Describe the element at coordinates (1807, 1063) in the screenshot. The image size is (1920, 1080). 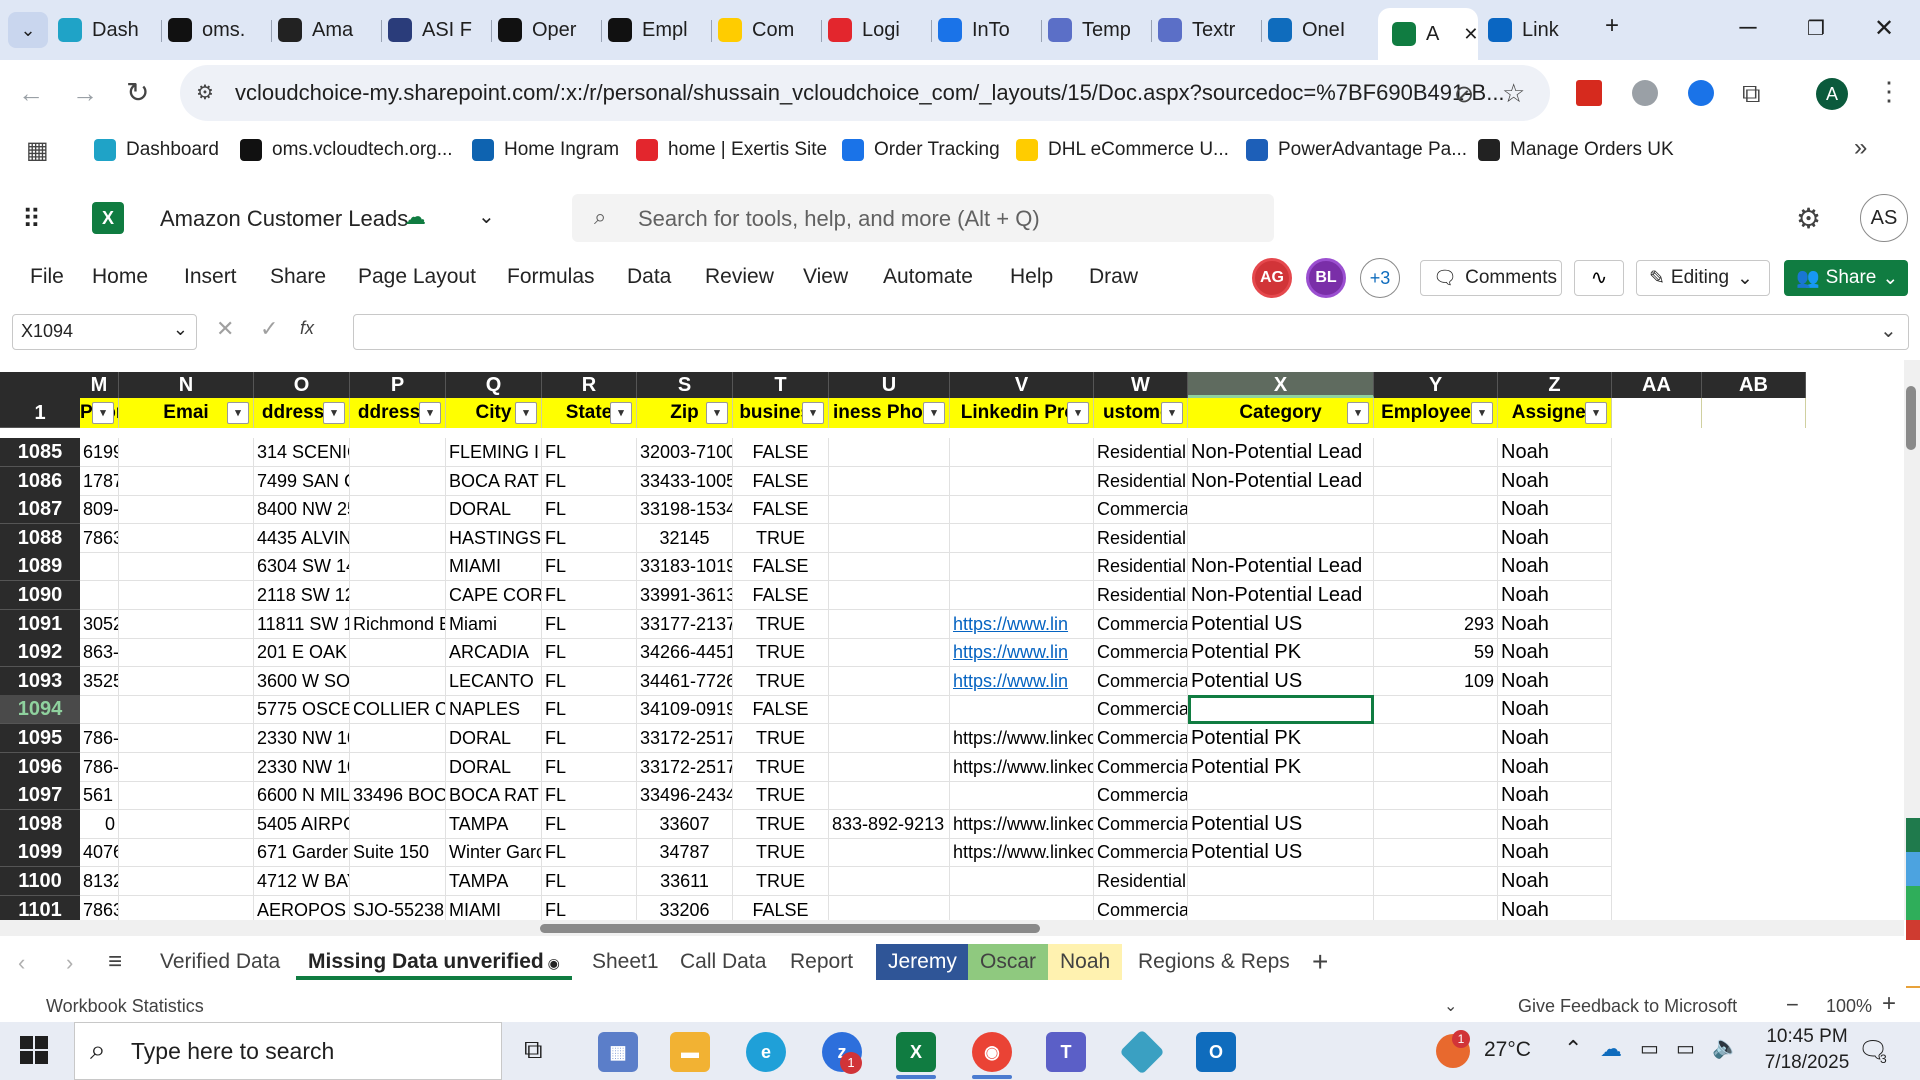
I see `clock-date: 7/18/2025` at that location.